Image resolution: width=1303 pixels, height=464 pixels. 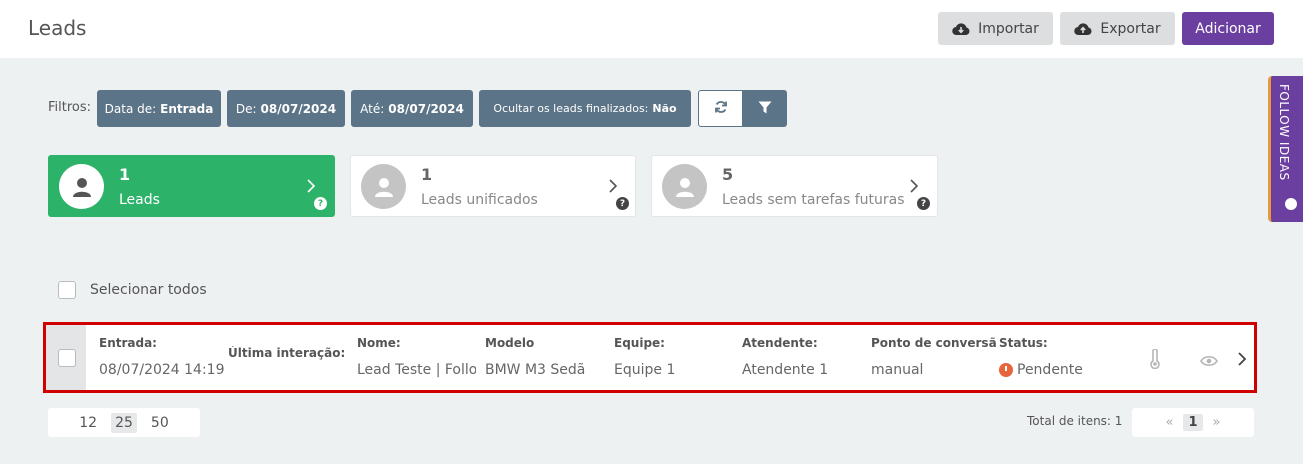 I want to click on pager: « 1 », so click(x=1193, y=422).